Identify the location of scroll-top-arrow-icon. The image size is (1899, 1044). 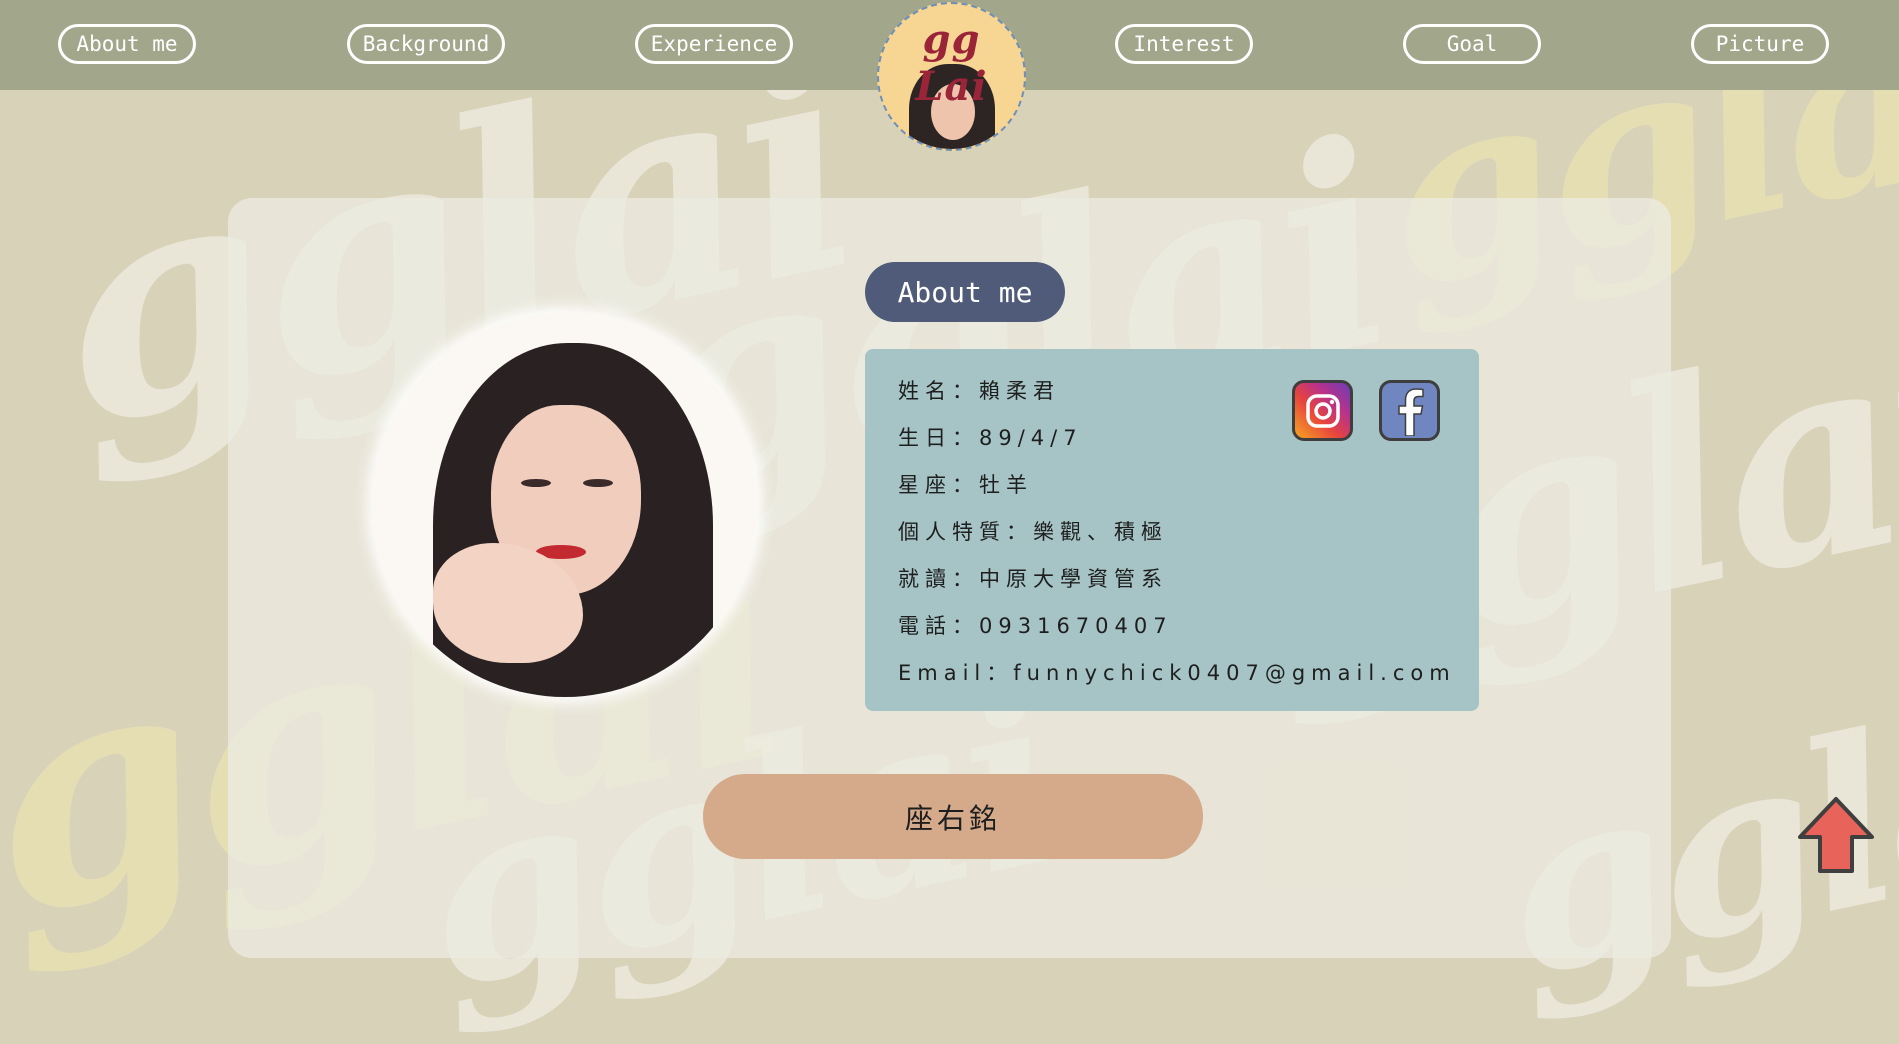
(1836, 835).